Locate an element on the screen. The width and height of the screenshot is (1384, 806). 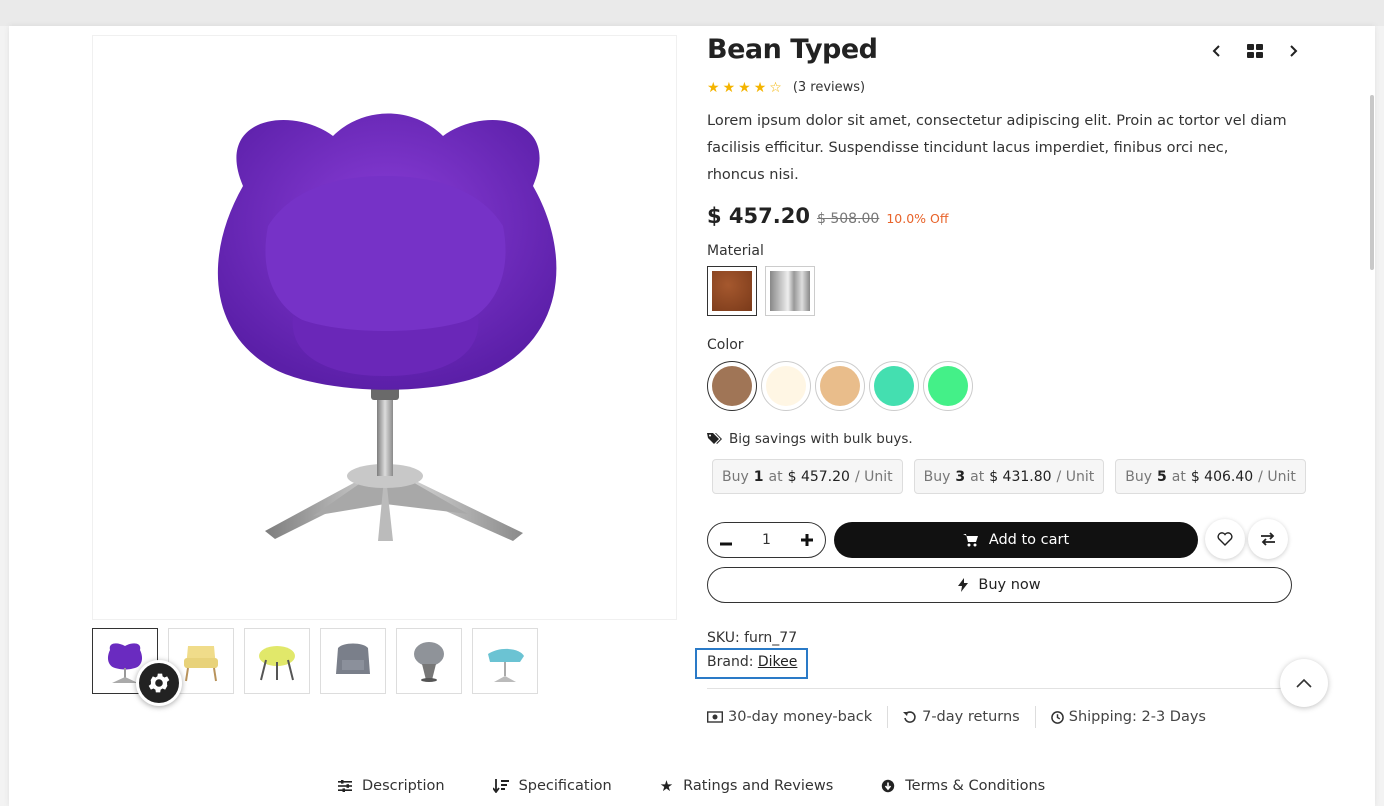
arrow-circle-icon is located at coordinates (888, 786).